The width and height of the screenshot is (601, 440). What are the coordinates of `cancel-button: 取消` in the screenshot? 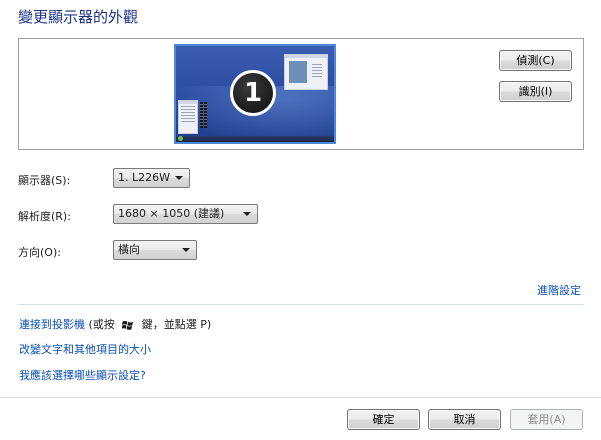 It's located at (464, 419).